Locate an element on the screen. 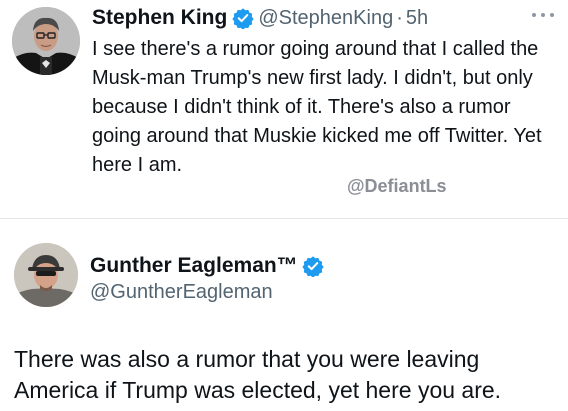  more-options-button is located at coordinates (543, 15).